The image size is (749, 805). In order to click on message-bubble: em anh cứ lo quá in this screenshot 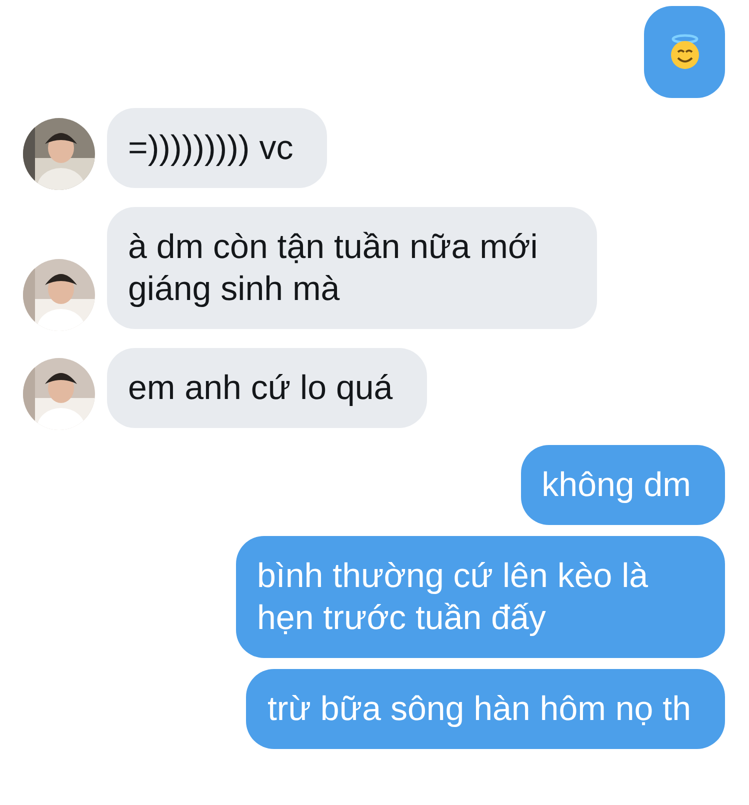, I will do `click(267, 388)`.